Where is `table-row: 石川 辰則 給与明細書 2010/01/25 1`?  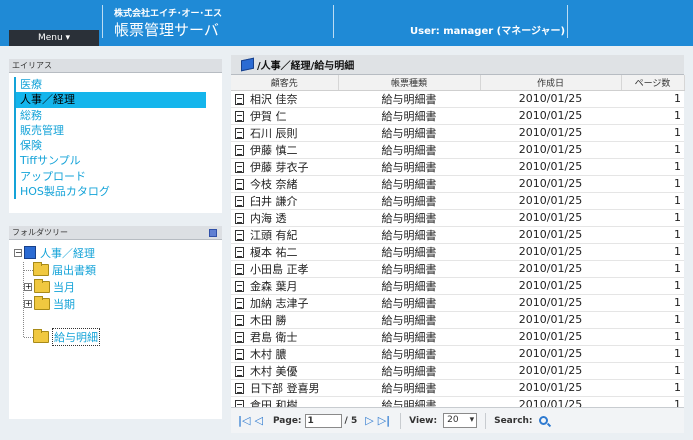
table-row: 石川 辰則 給与明細書 2010/01/25 1 is located at coordinates (457, 133).